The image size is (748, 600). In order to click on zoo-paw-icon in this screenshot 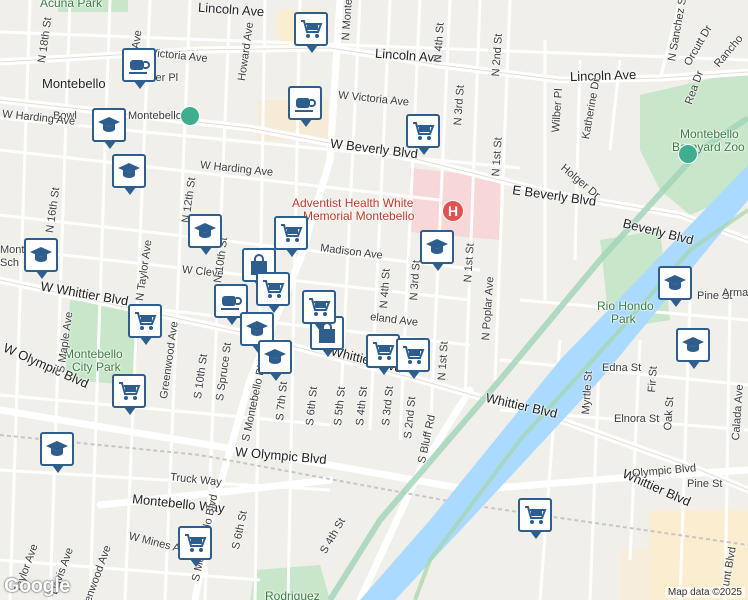, I will do `click(688, 154)`.